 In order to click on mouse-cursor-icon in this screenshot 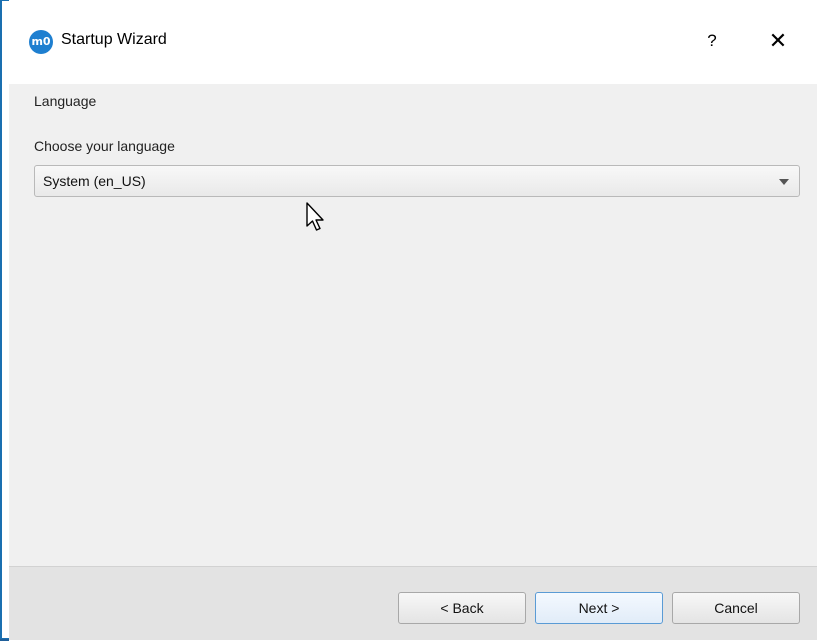, I will do `click(315, 216)`.